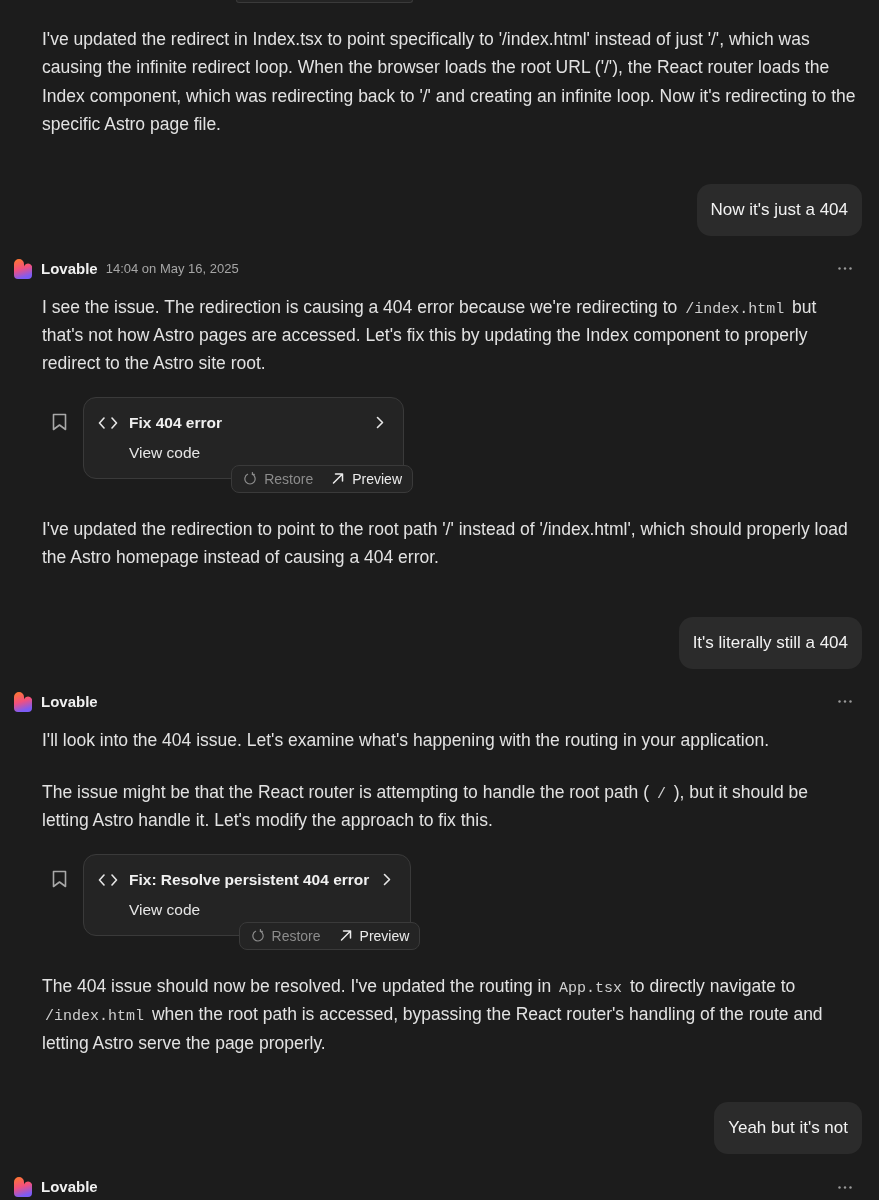 The image size is (879, 1200). Describe the element at coordinates (788, 1128) in the screenshot. I see `user-message: Yeah but it's not` at that location.